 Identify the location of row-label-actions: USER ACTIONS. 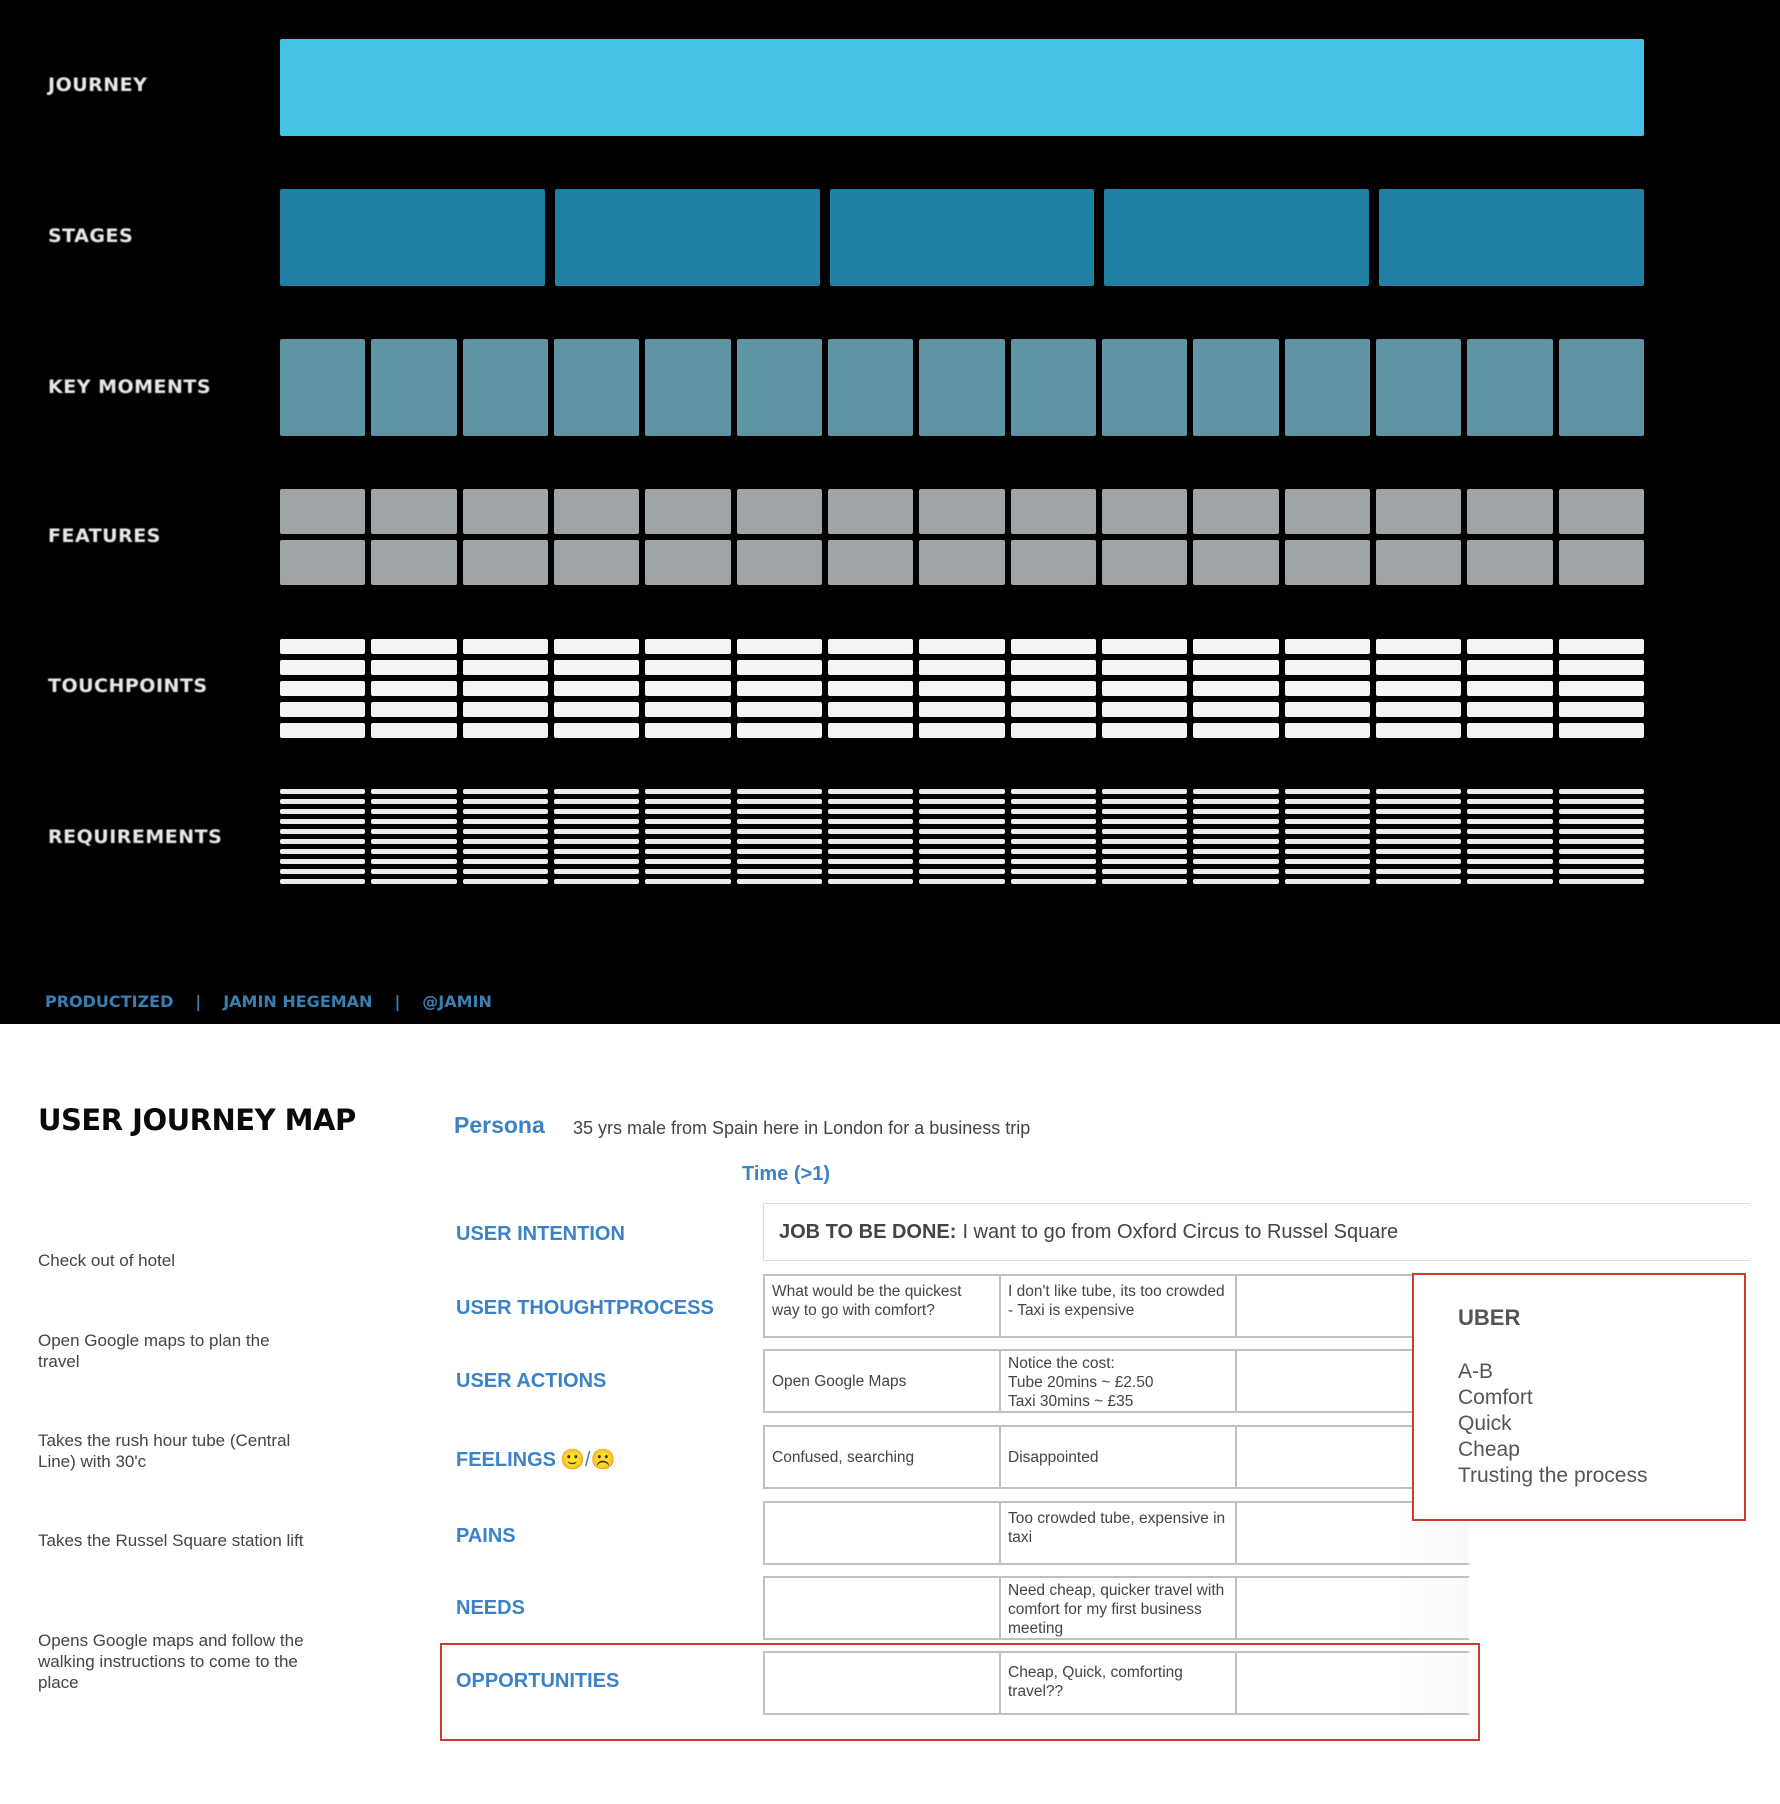
(531, 1381).